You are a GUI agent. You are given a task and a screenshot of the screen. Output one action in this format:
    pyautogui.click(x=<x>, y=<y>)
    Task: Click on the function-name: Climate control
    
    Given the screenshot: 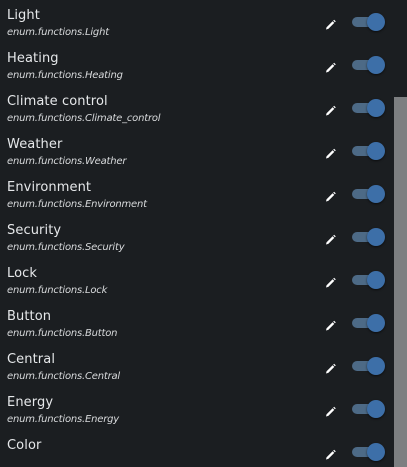 What is the action you would take?
    pyautogui.click(x=57, y=101)
    